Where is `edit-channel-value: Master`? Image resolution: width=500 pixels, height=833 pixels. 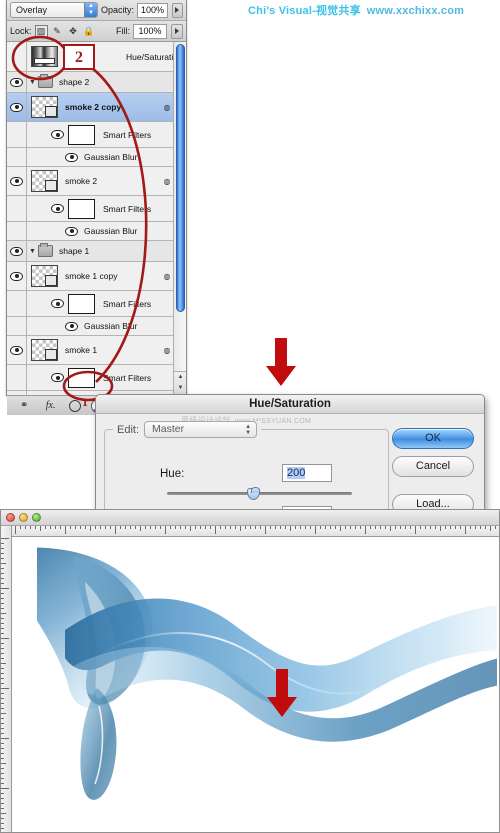
edit-channel-value: Master is located at coordinates (168, 429).